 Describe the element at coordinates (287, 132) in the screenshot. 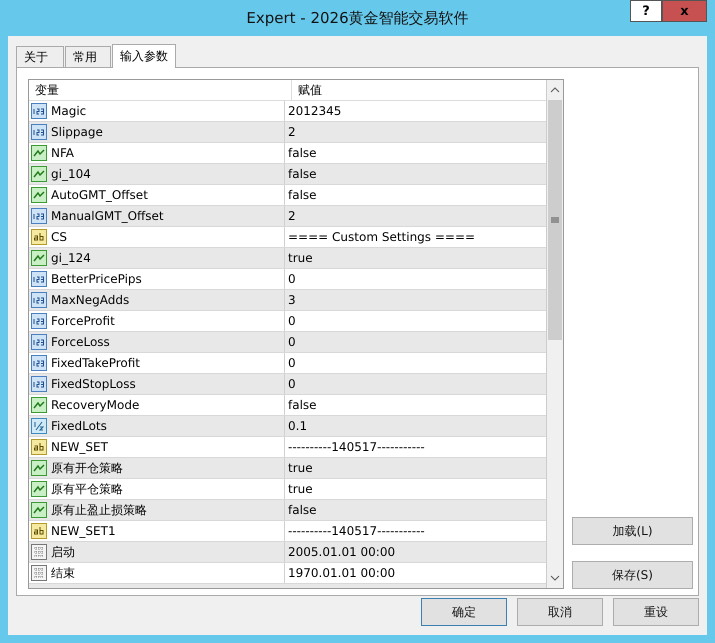

I see `table-row: Slippage 2` at that location.